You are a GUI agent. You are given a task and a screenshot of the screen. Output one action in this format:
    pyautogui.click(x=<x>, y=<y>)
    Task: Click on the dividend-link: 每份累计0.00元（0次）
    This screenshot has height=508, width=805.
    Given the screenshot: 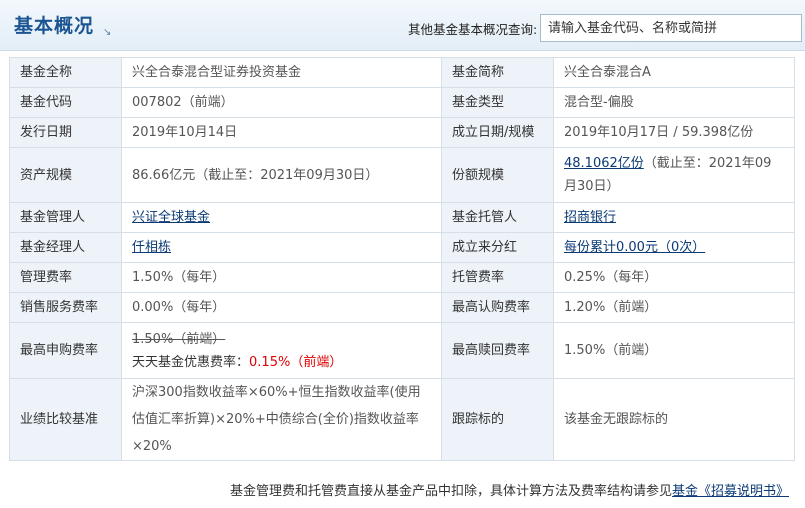 What is the action you would take?
    pyautogui.click(x=634, y=247)
    